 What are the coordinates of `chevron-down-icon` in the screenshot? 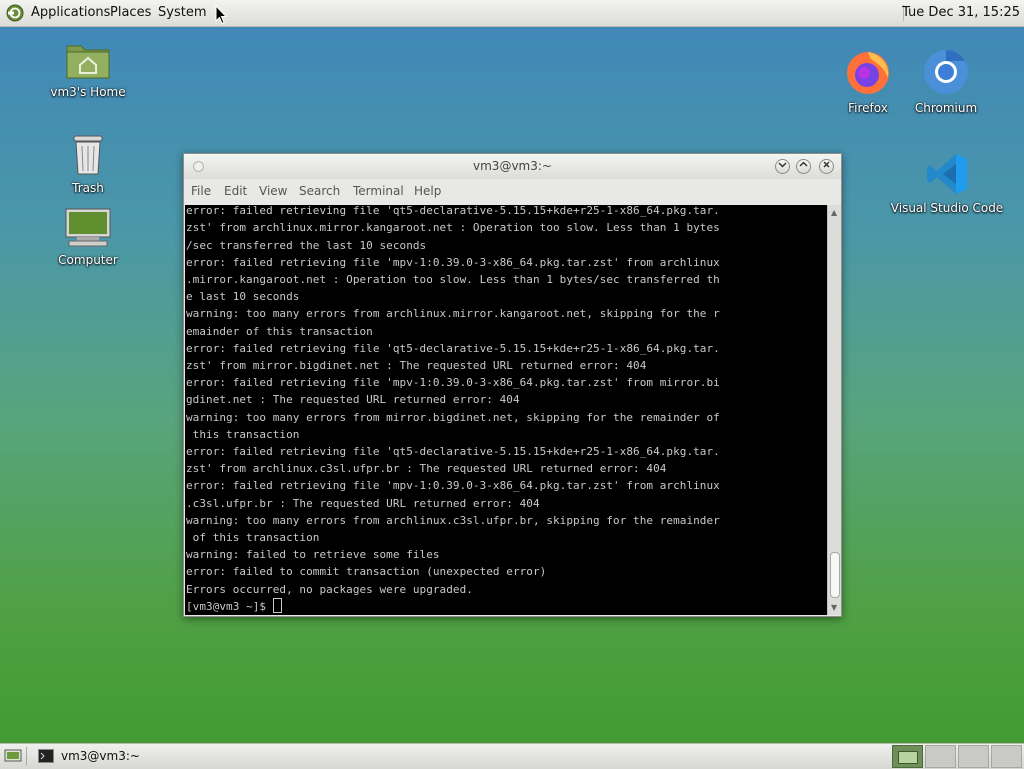 It's located at (782, 165).